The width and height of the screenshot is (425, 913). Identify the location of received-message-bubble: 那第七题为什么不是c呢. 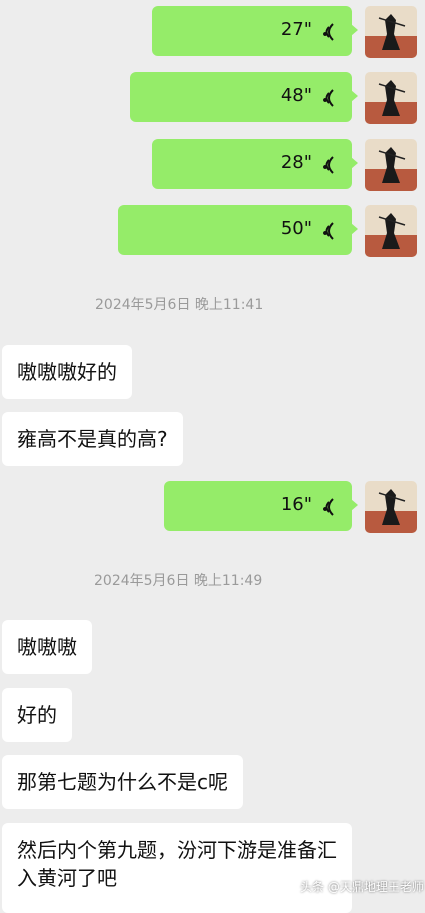
(122, 782).